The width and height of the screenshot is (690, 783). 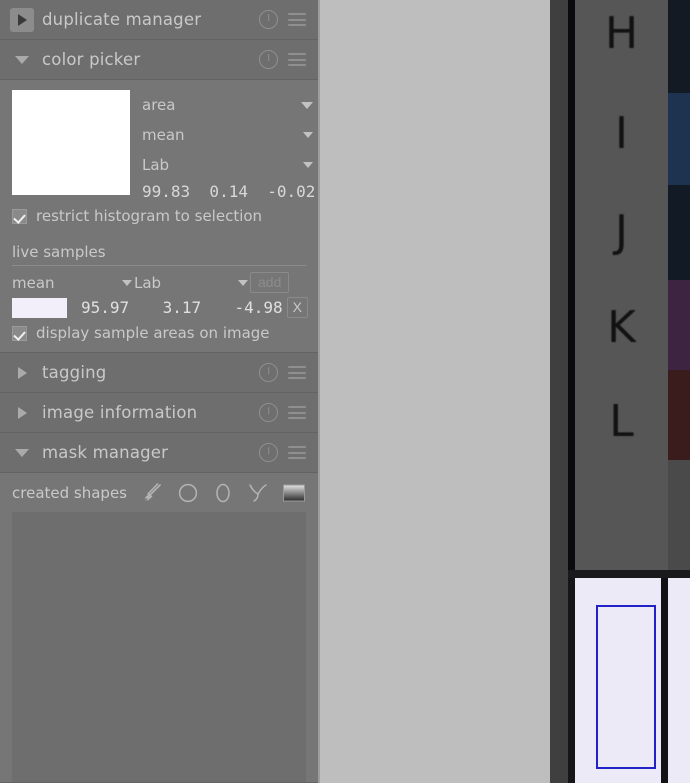 I want to click on live-samples-title: live samples, so click(x=59, y=252).